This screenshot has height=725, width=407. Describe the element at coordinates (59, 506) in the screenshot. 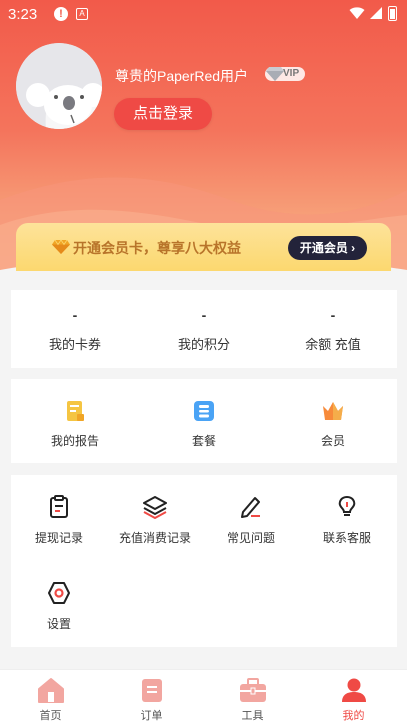

I see `clipboard-icon` at that location.